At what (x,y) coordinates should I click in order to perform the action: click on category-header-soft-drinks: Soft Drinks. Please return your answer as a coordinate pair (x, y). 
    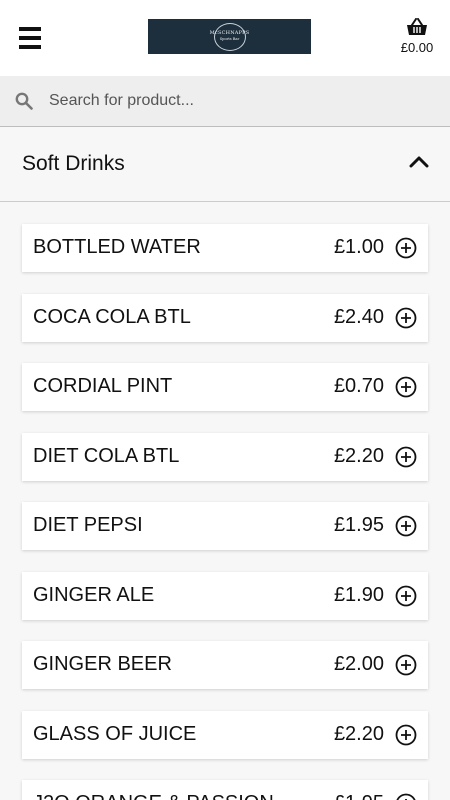
    Looking at the image, I should click on (225, 164).